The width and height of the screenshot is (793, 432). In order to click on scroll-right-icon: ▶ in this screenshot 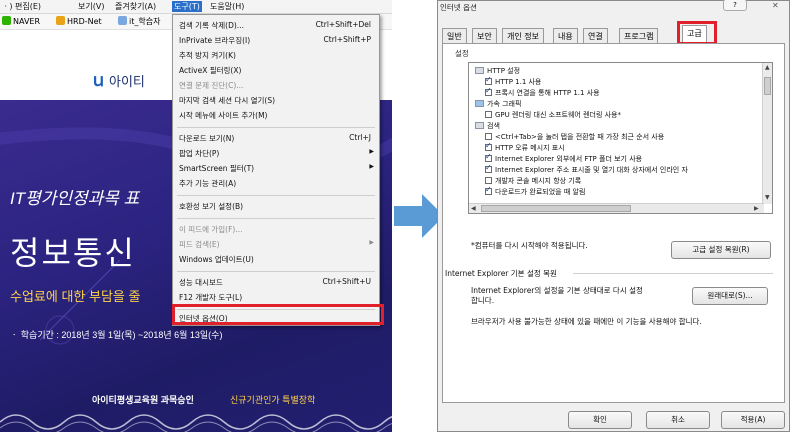, I will do `click(756, 208)`.